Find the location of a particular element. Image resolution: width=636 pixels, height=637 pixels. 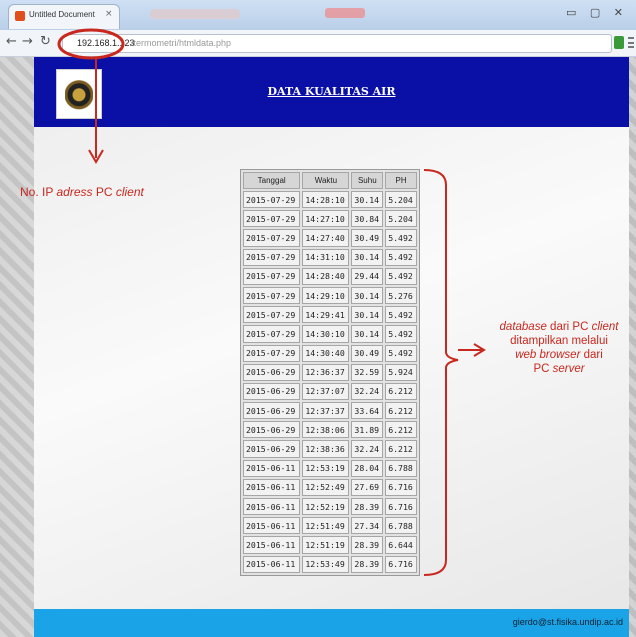

table-cell: 14:28:40 is located at coordinates (326, 276).